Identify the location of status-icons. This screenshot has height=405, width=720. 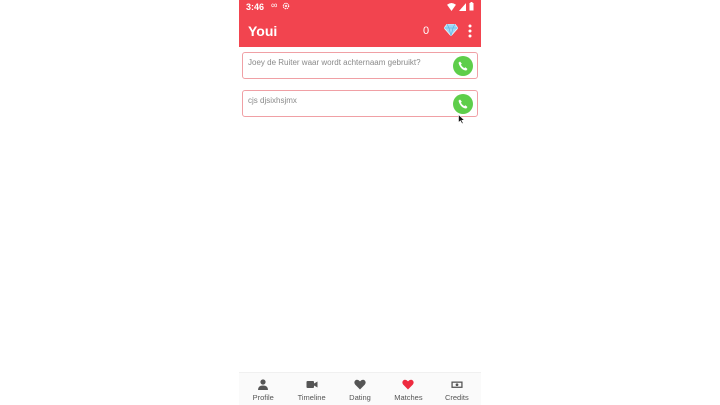
(460, 6).